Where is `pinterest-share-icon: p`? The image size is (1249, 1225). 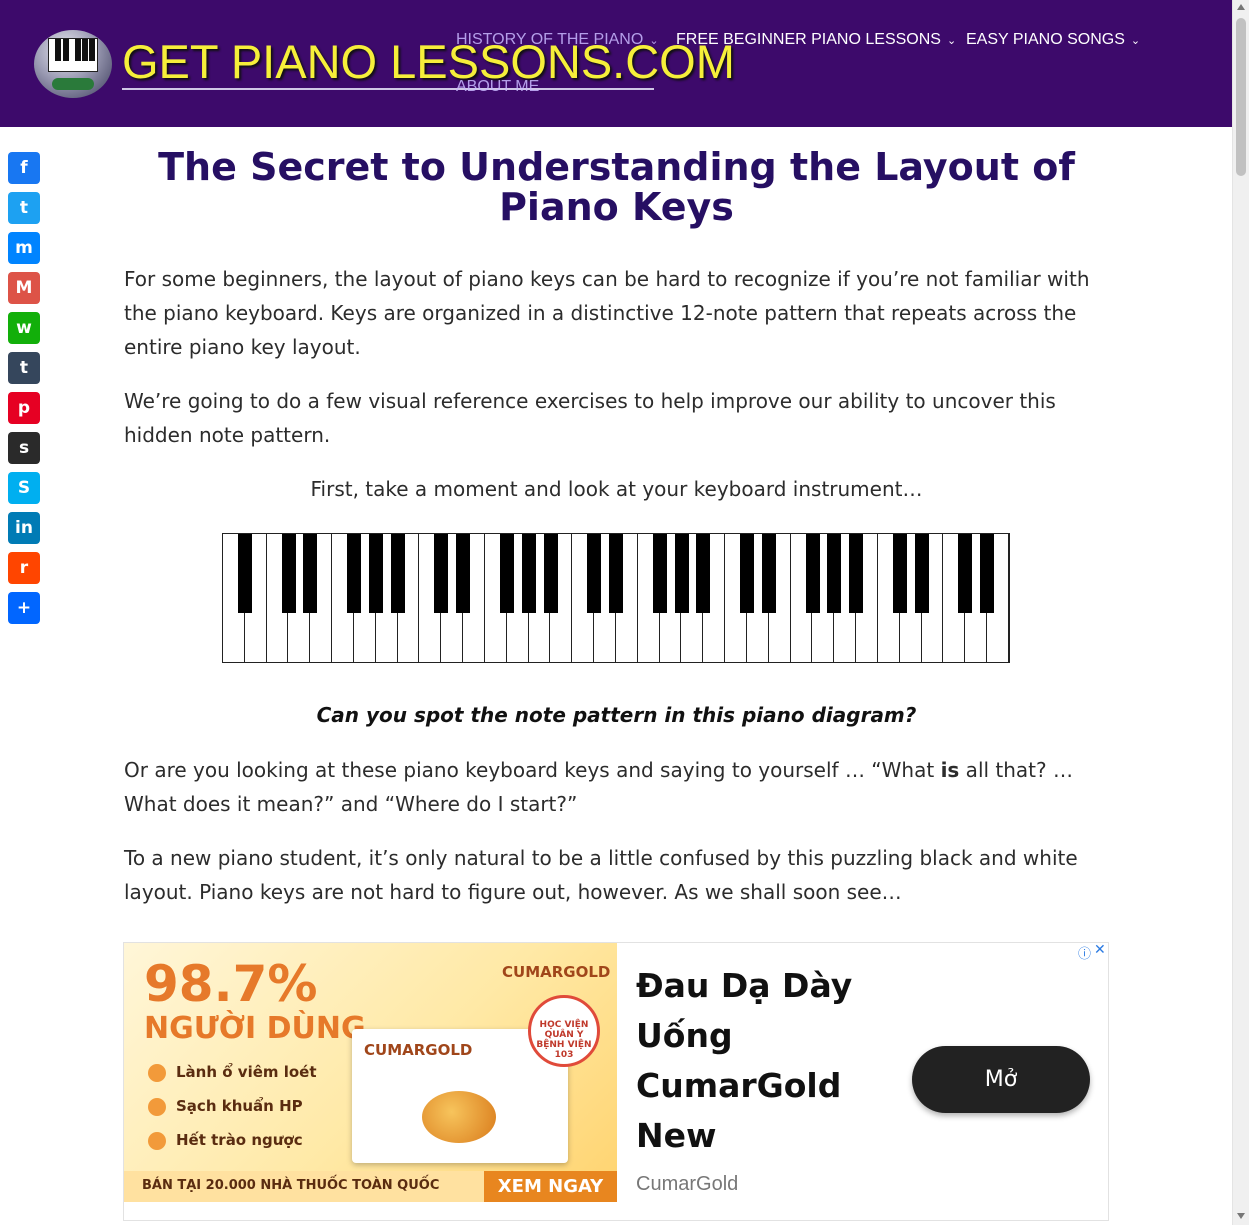 pinterest-share-icon: p is located at coordinates (24, 408).